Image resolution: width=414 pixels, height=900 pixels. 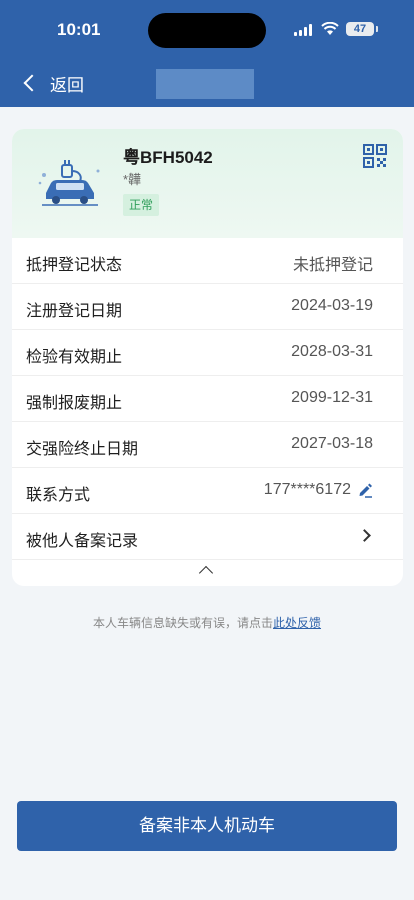 I want to click on detail-row-insurance-expiry: 交强险终止日期 2027-03-18, so click(x=207, y=445).